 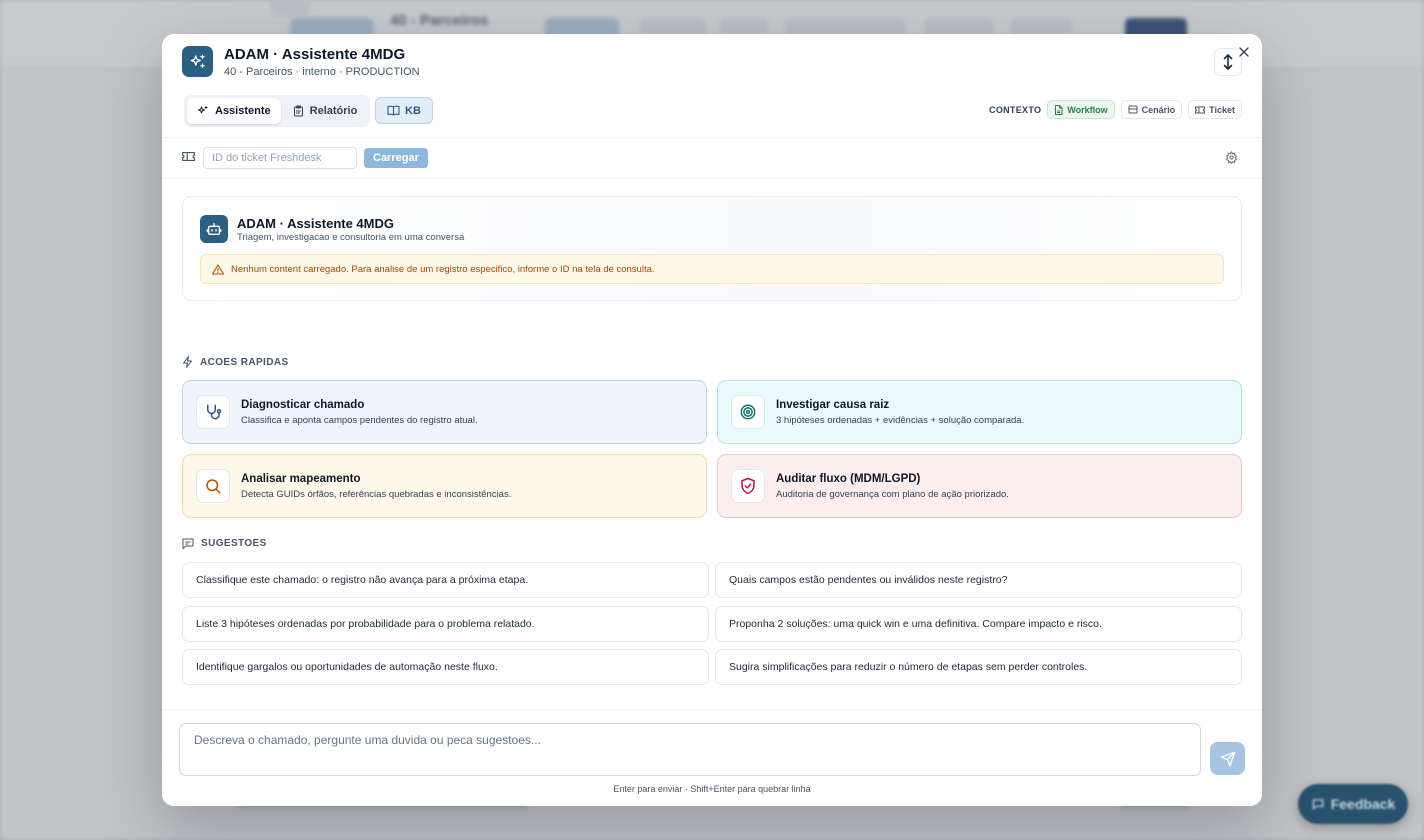 I want to click on bot-icon, so click(x=214, y=229).